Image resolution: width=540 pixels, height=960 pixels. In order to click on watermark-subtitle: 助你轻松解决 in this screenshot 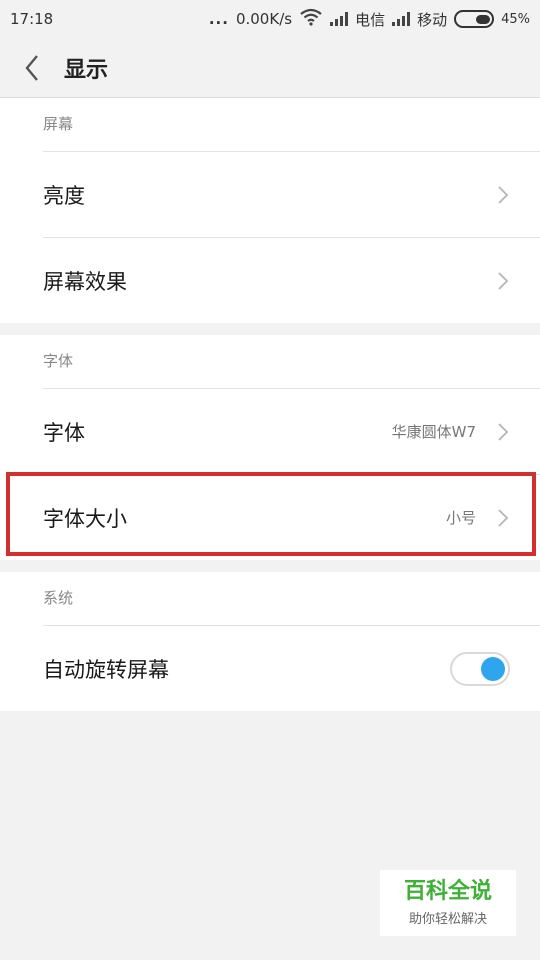, I will do `click(447, 919)`.